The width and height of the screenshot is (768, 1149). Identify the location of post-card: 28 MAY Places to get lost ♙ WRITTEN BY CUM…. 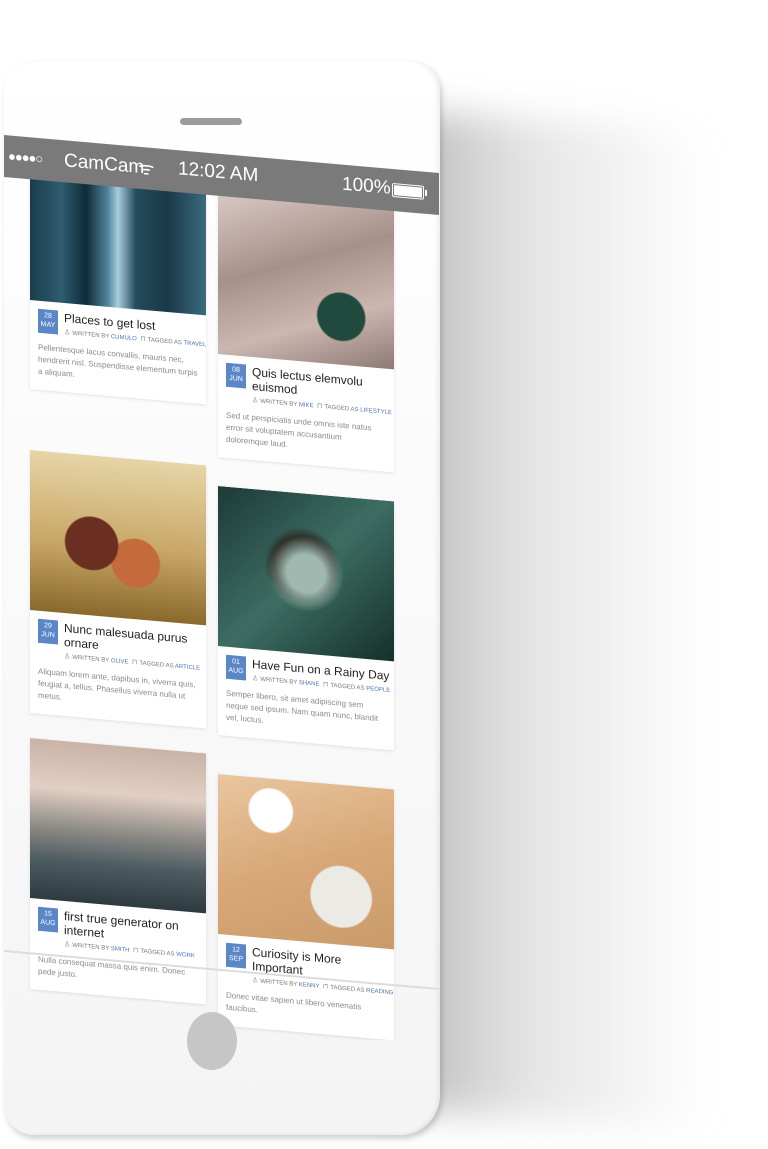
(118, 282).